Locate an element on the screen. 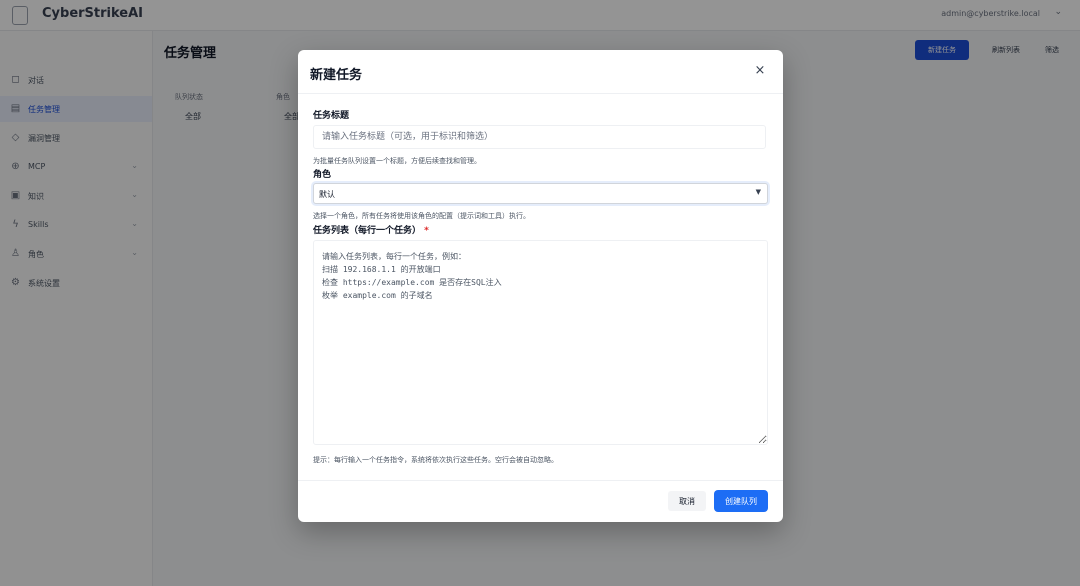 This screenshot has width=1080, height=586. role-label: 角色 is located at coordinates (322, 175).